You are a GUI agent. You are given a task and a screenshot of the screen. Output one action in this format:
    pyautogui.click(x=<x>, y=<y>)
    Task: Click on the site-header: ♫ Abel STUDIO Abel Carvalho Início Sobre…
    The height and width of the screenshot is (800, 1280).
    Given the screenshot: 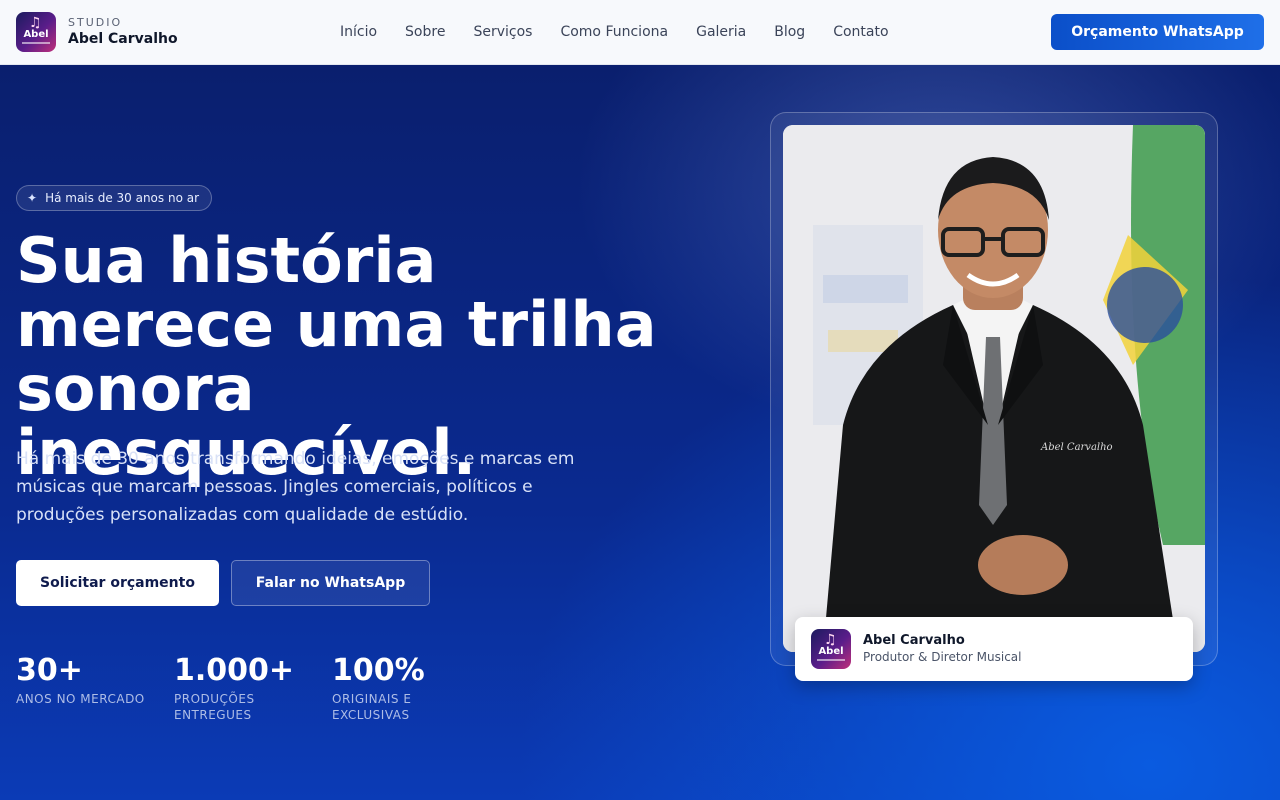 What is the action you would take?
    pyautogui.click(x=640, y=32)
    